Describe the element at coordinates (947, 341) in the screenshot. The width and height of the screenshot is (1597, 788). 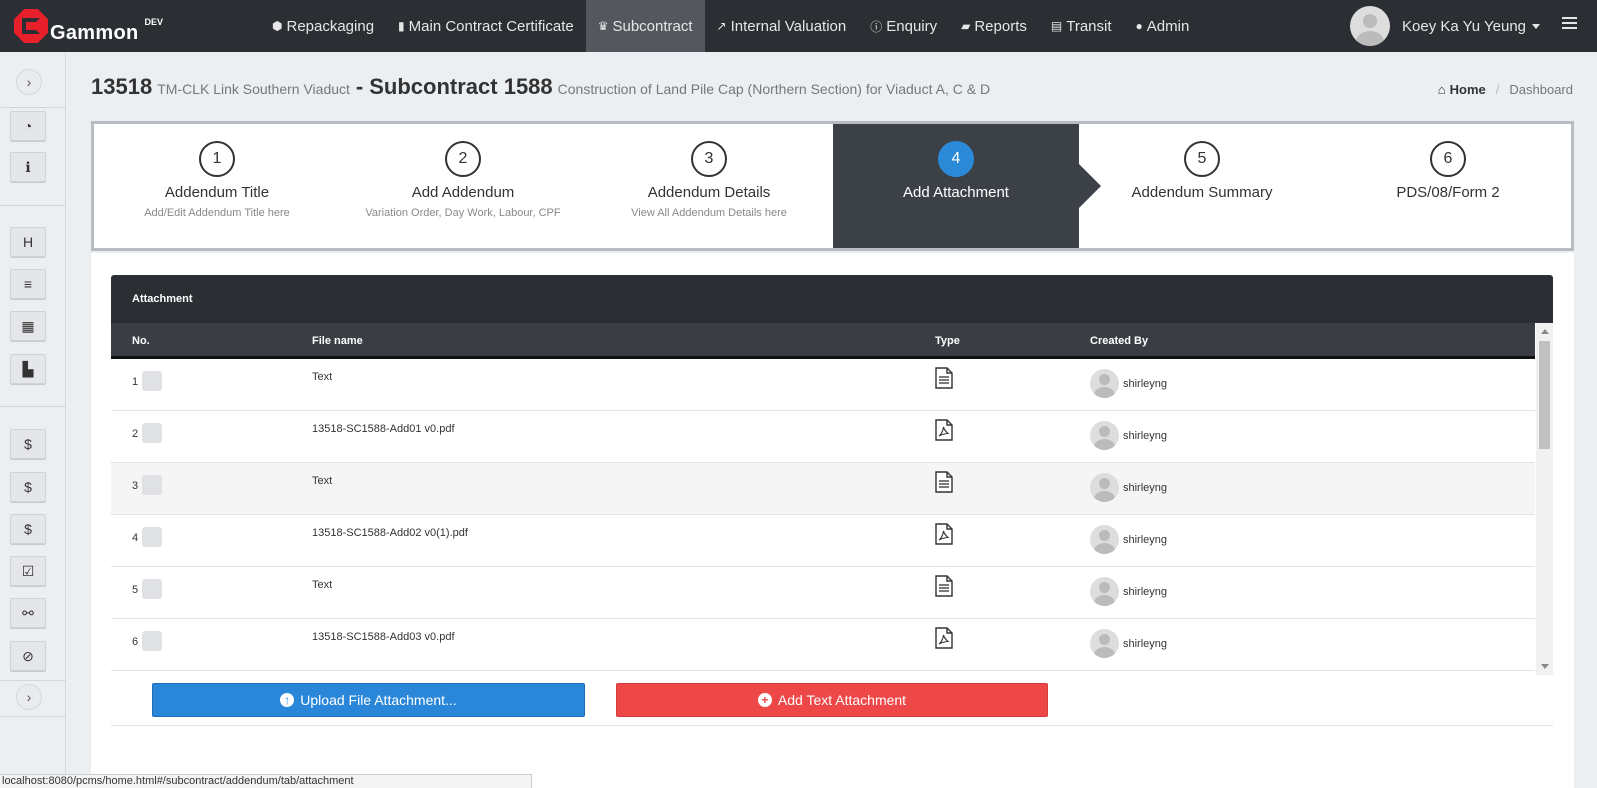
I see `col-type: Type` at that location.